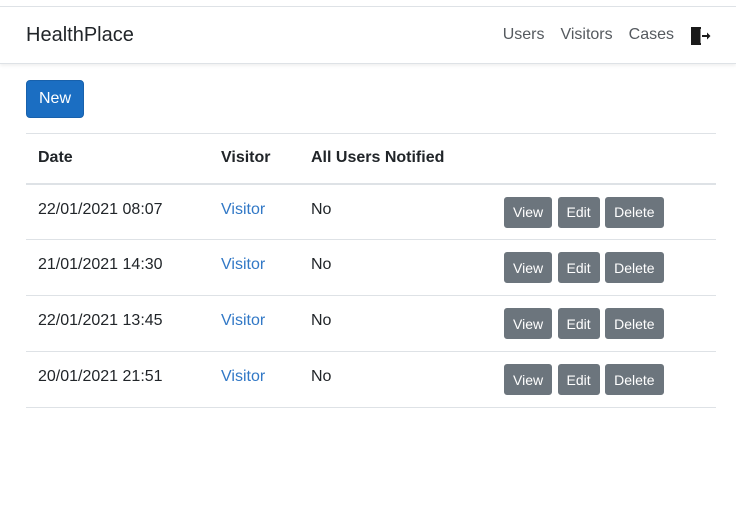 Image resolution: width=736 pixels, height=513 pixels. I want to click on nav-link-users: Users, so click(524, 35).